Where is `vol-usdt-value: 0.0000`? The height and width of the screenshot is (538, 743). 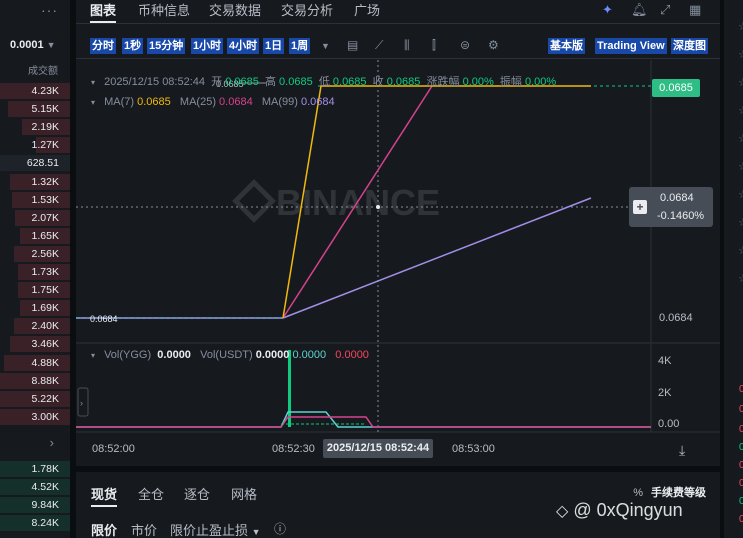 vol-usdt-value: 0.0000 is located at coordinates (272, 355).